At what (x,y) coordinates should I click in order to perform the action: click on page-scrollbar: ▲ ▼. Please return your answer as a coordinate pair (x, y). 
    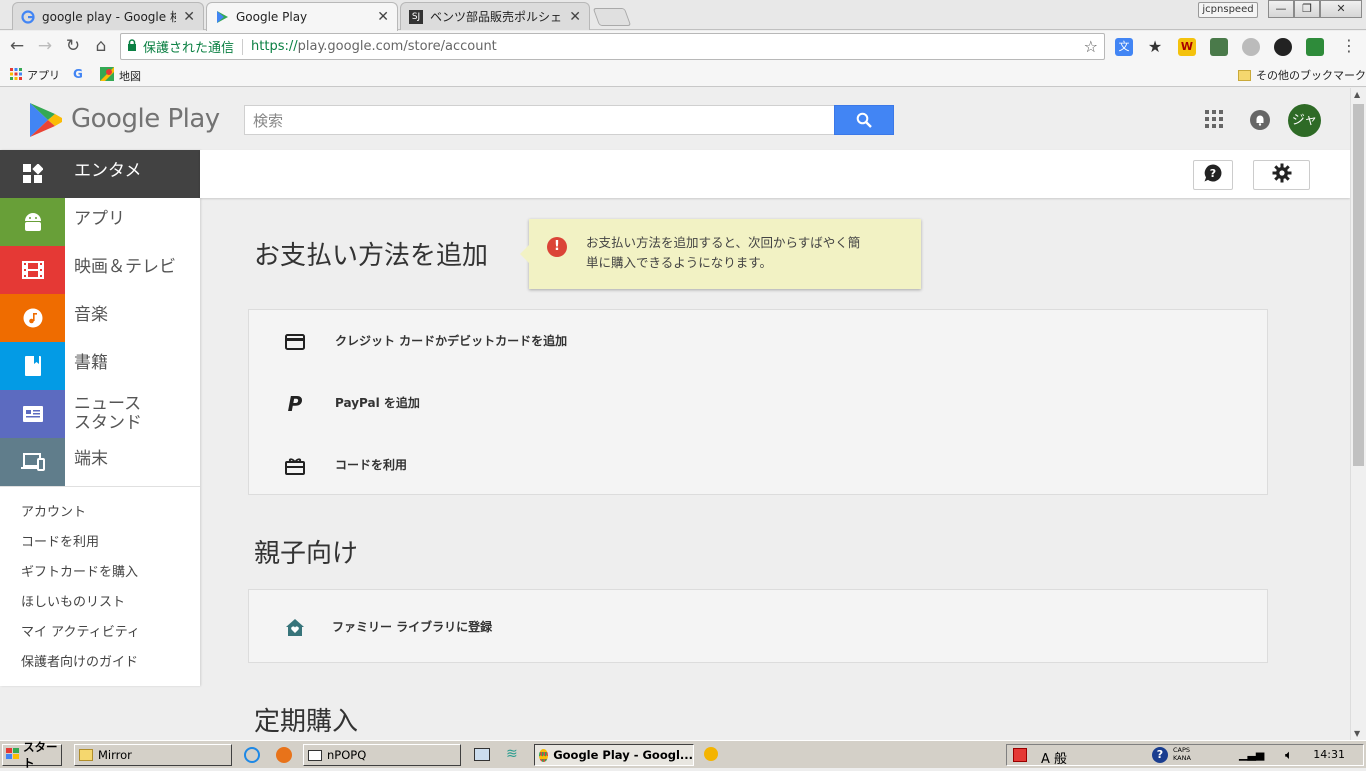
    Looking at the image, I should click on (1358, 414).